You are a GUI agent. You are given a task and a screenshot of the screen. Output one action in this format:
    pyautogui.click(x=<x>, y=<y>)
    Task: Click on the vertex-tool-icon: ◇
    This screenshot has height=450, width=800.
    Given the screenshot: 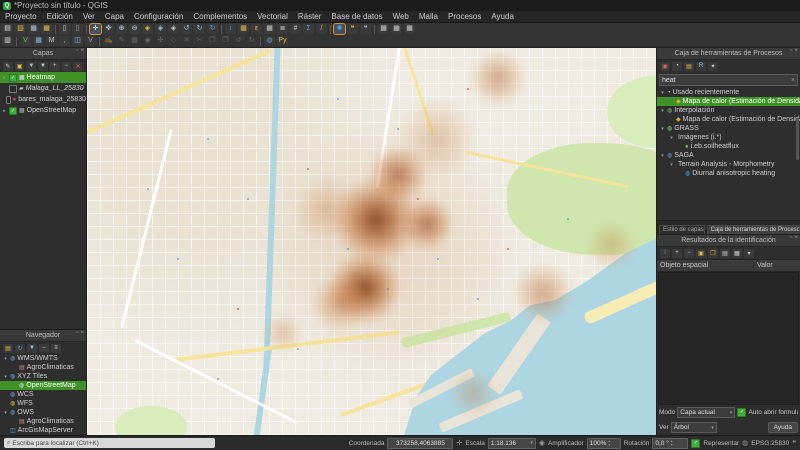 What is the action you would take?
    pyautogui.click(x=173, y=41)
    